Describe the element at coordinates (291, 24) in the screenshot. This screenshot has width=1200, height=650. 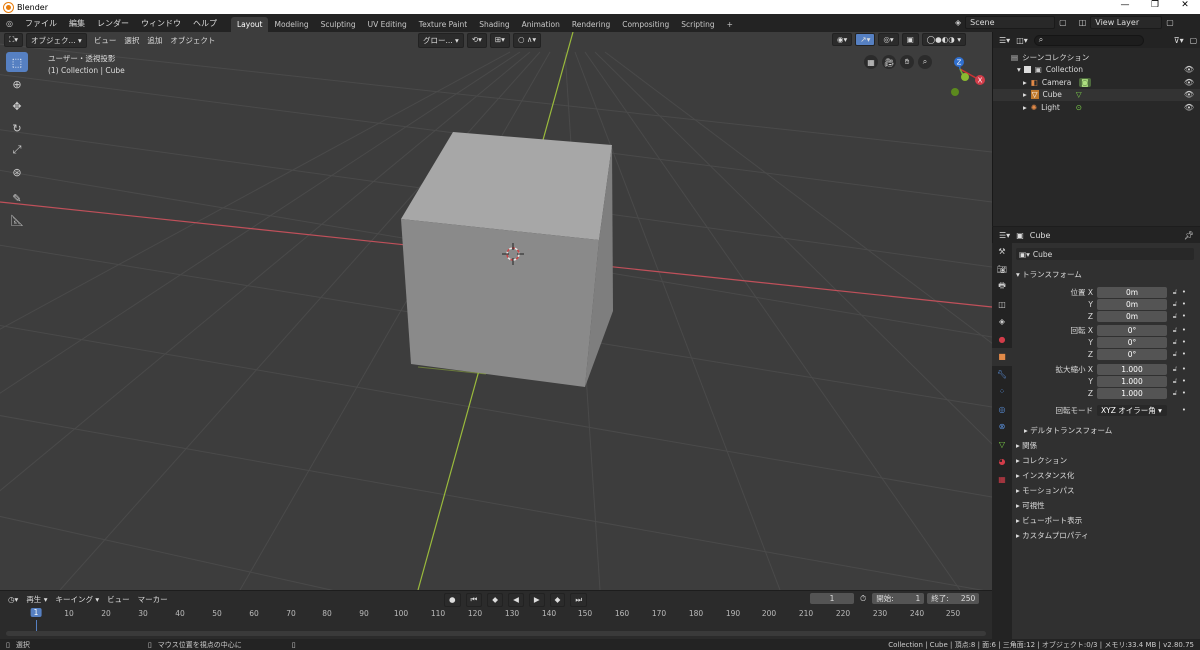
I see `tab-modeling: Modeling` at that location.